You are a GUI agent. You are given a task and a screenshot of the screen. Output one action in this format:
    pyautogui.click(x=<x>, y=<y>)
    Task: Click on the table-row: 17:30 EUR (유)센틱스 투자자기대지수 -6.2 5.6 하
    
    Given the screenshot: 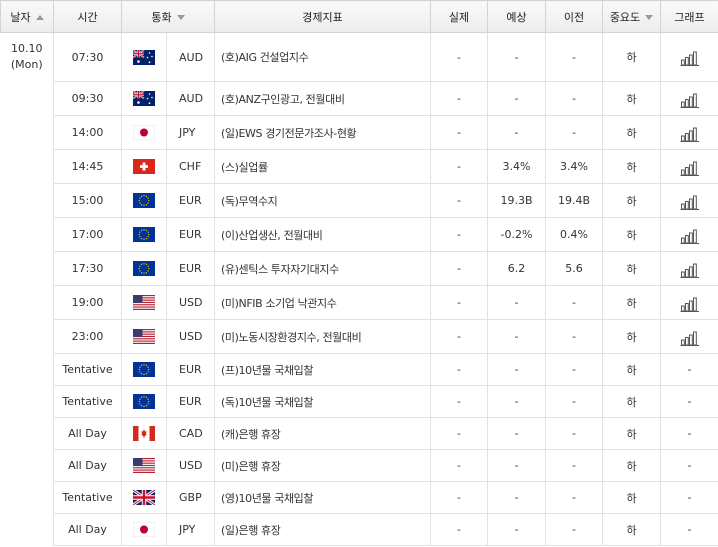 What is the action you would take?
    pyautogui.click(x=359, y=268)
    